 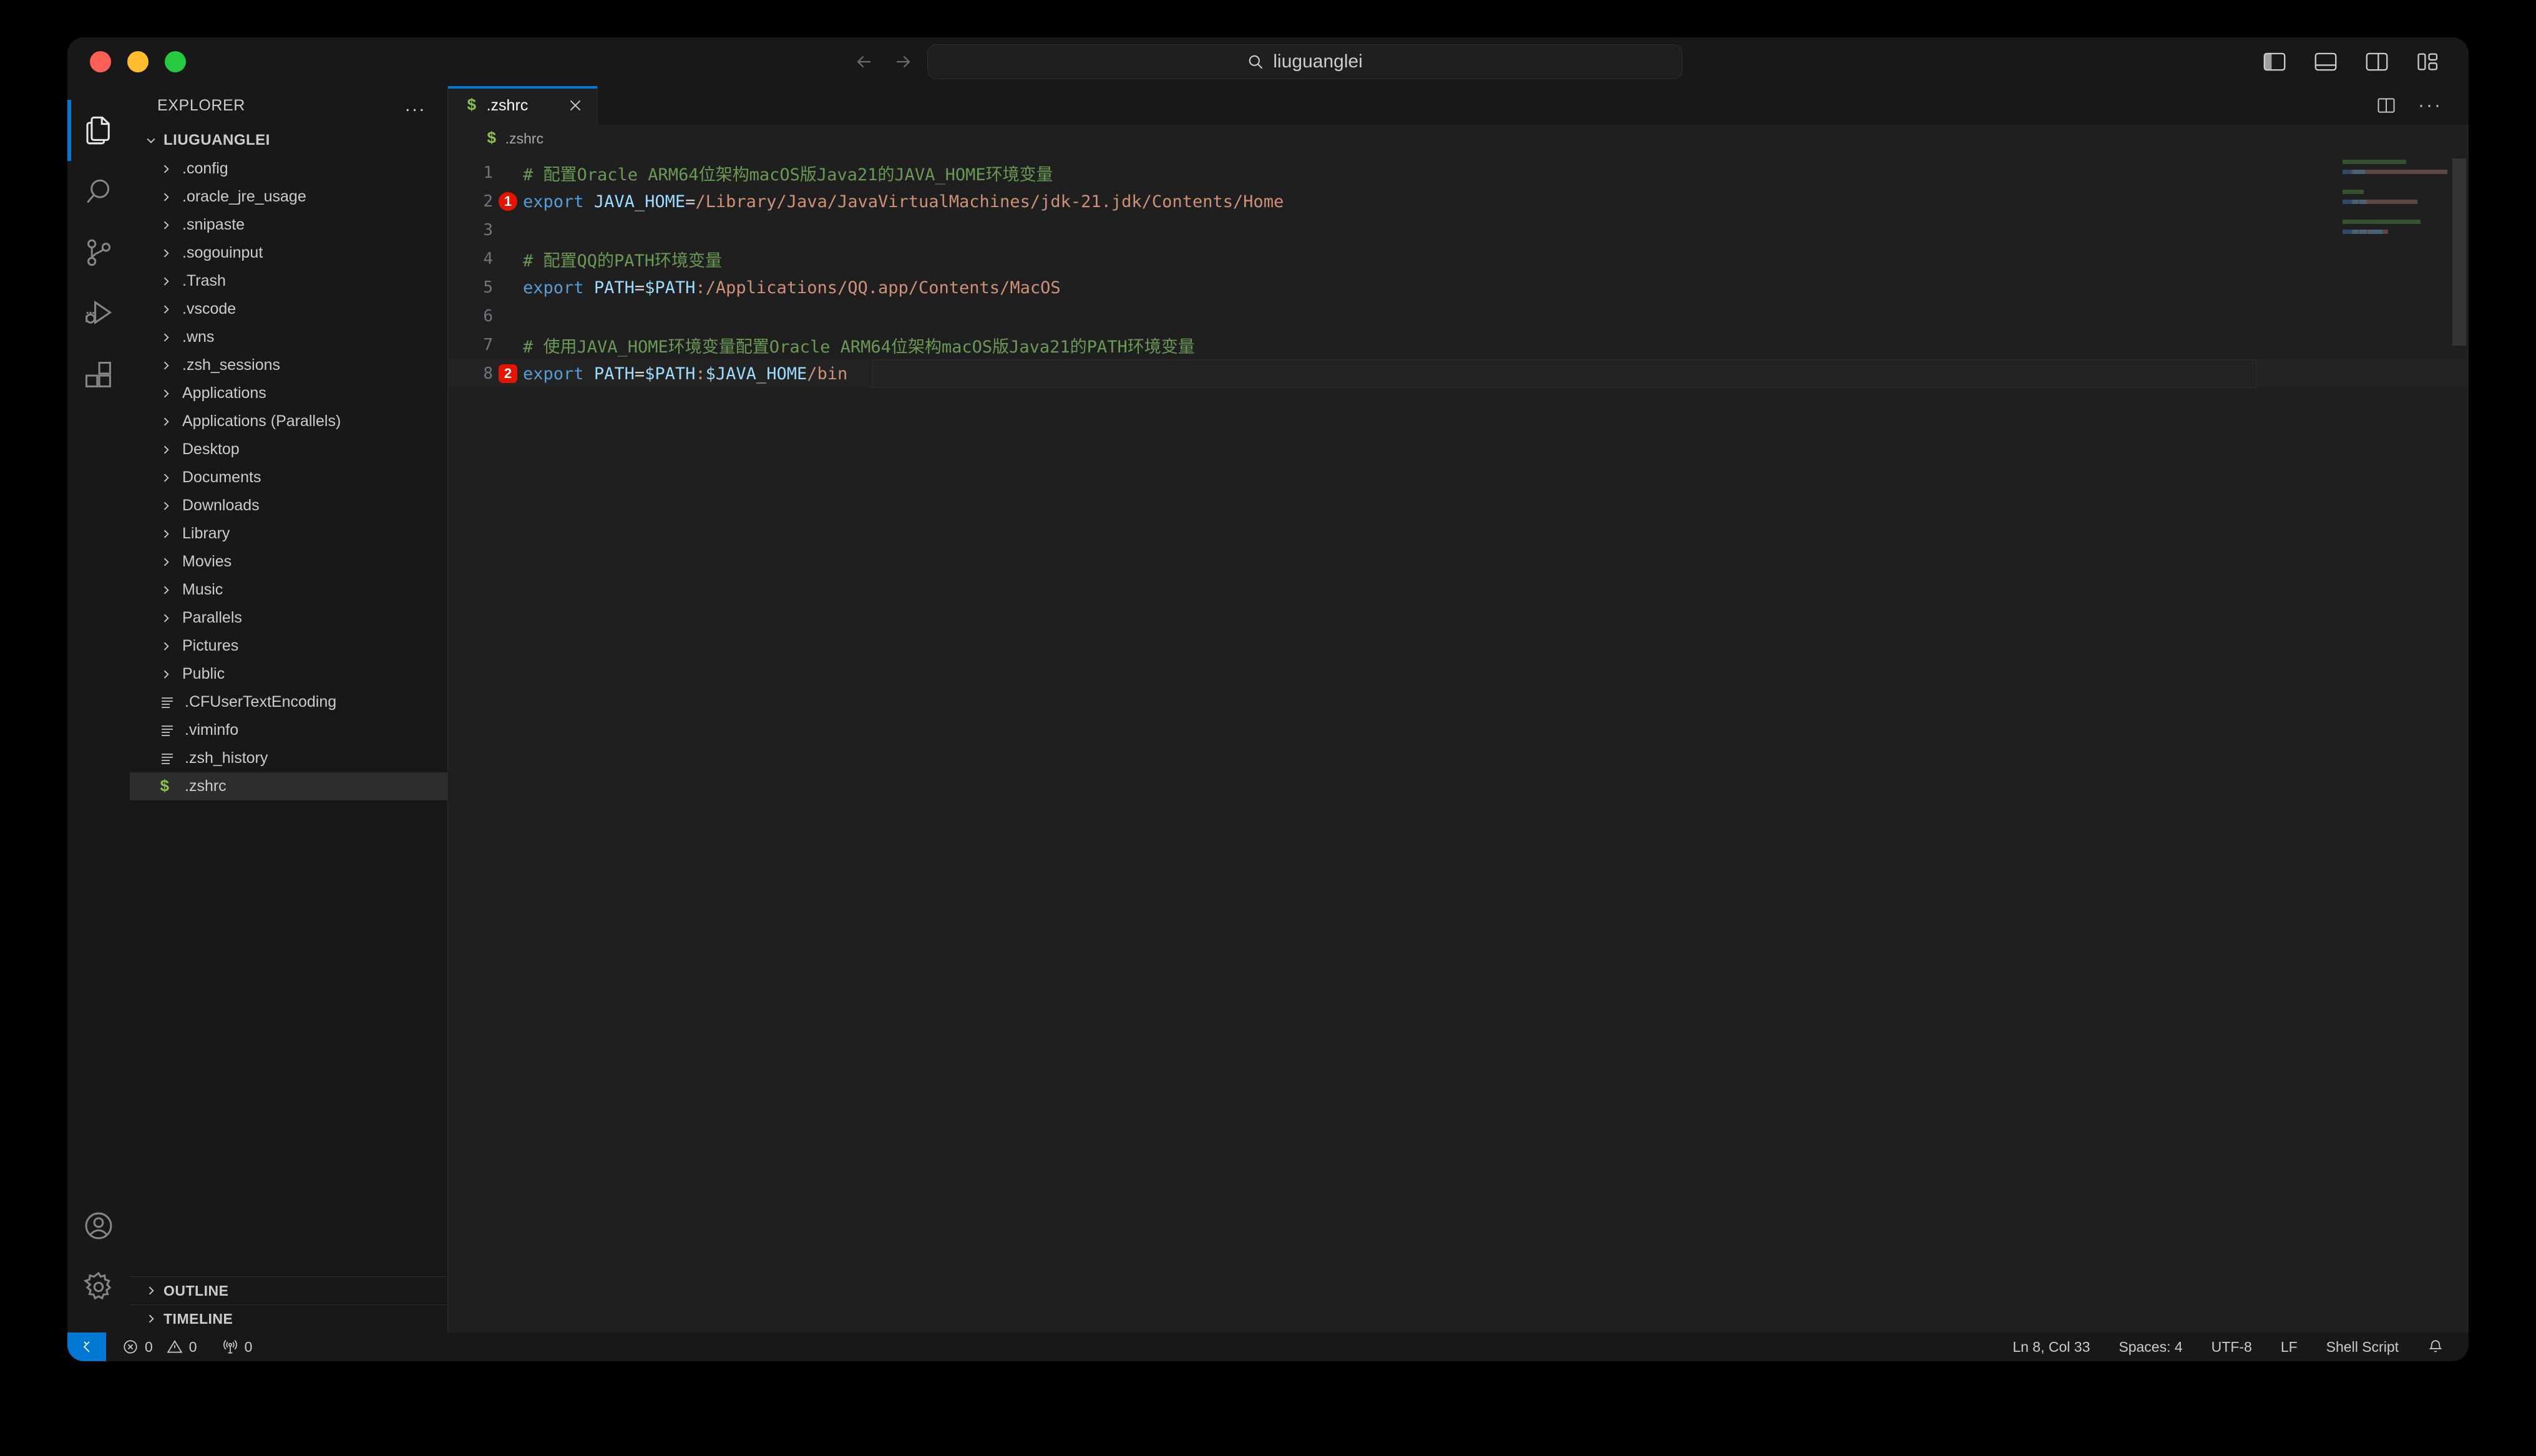 What do you see at coordinates (1304, 61) in the screenshot?
I see `command-center: liuguanglei` at bounding box center [1304, 61].